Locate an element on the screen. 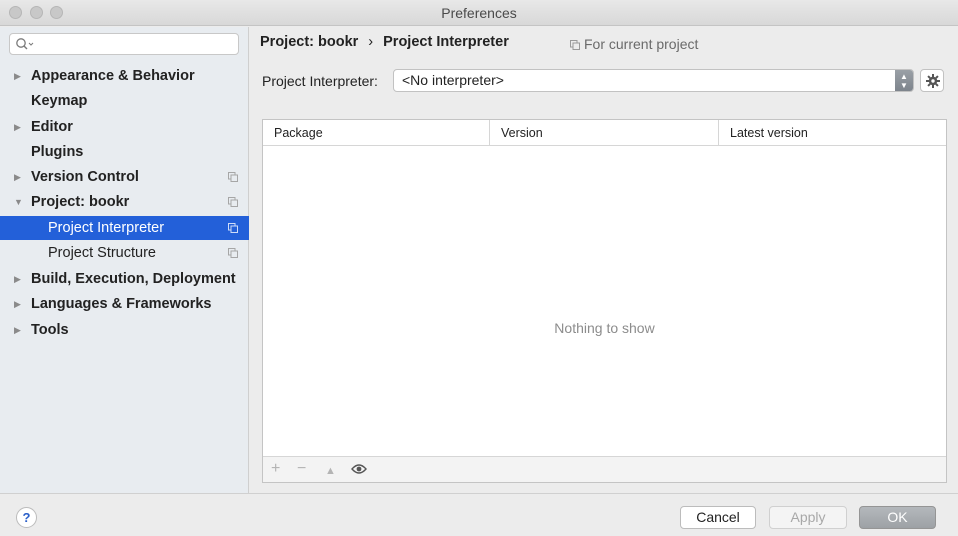 Image resolution: width=958 pixels, height=536 pixels. window-title: Preferences is located at coordinates (479, 13).